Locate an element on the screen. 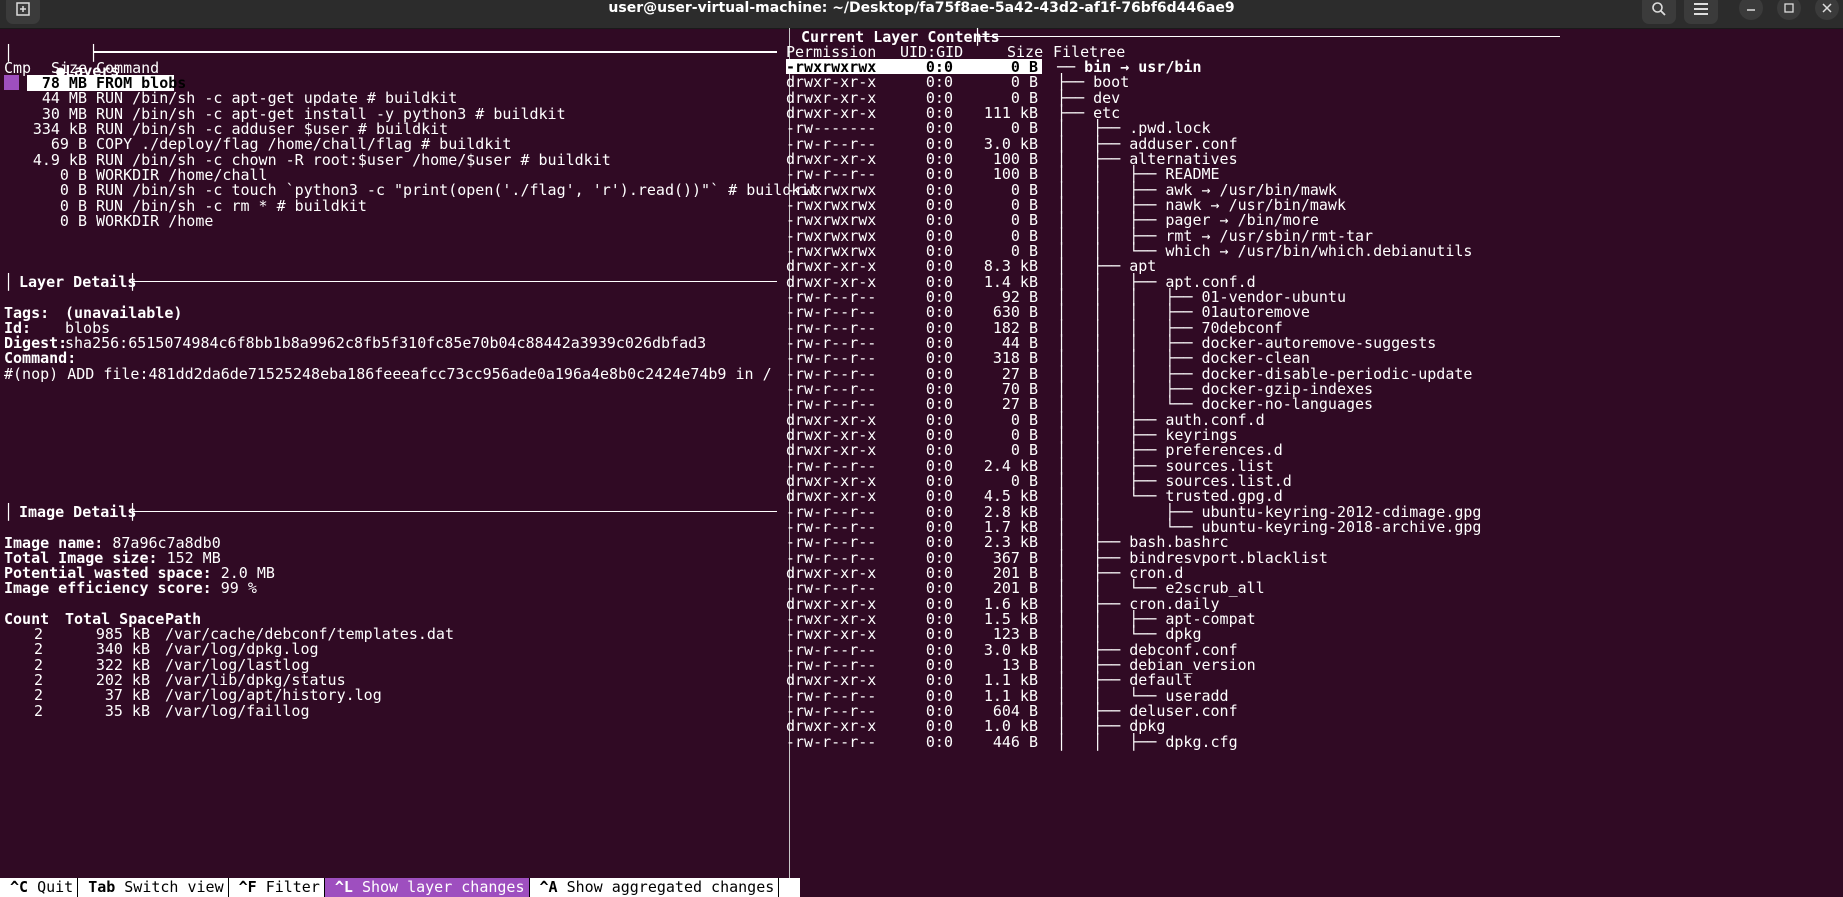 This screenshot has width=1843, height=897. keybind-switch-view: Tab Switch view is located at coordinates (152, 887).